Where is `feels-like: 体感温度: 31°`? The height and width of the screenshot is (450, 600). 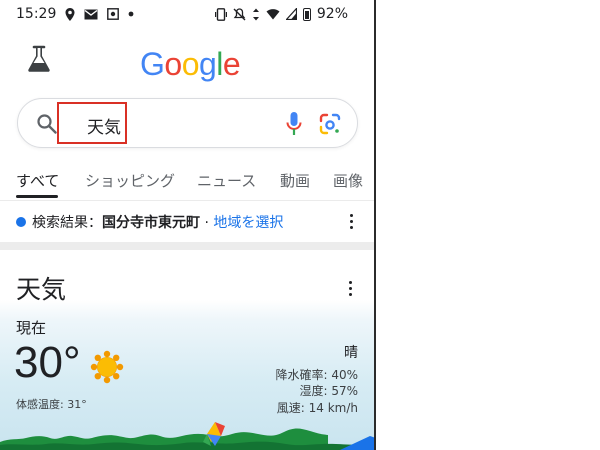 feels-like: 体感温度: 31° is located at coordinates (51, 404).